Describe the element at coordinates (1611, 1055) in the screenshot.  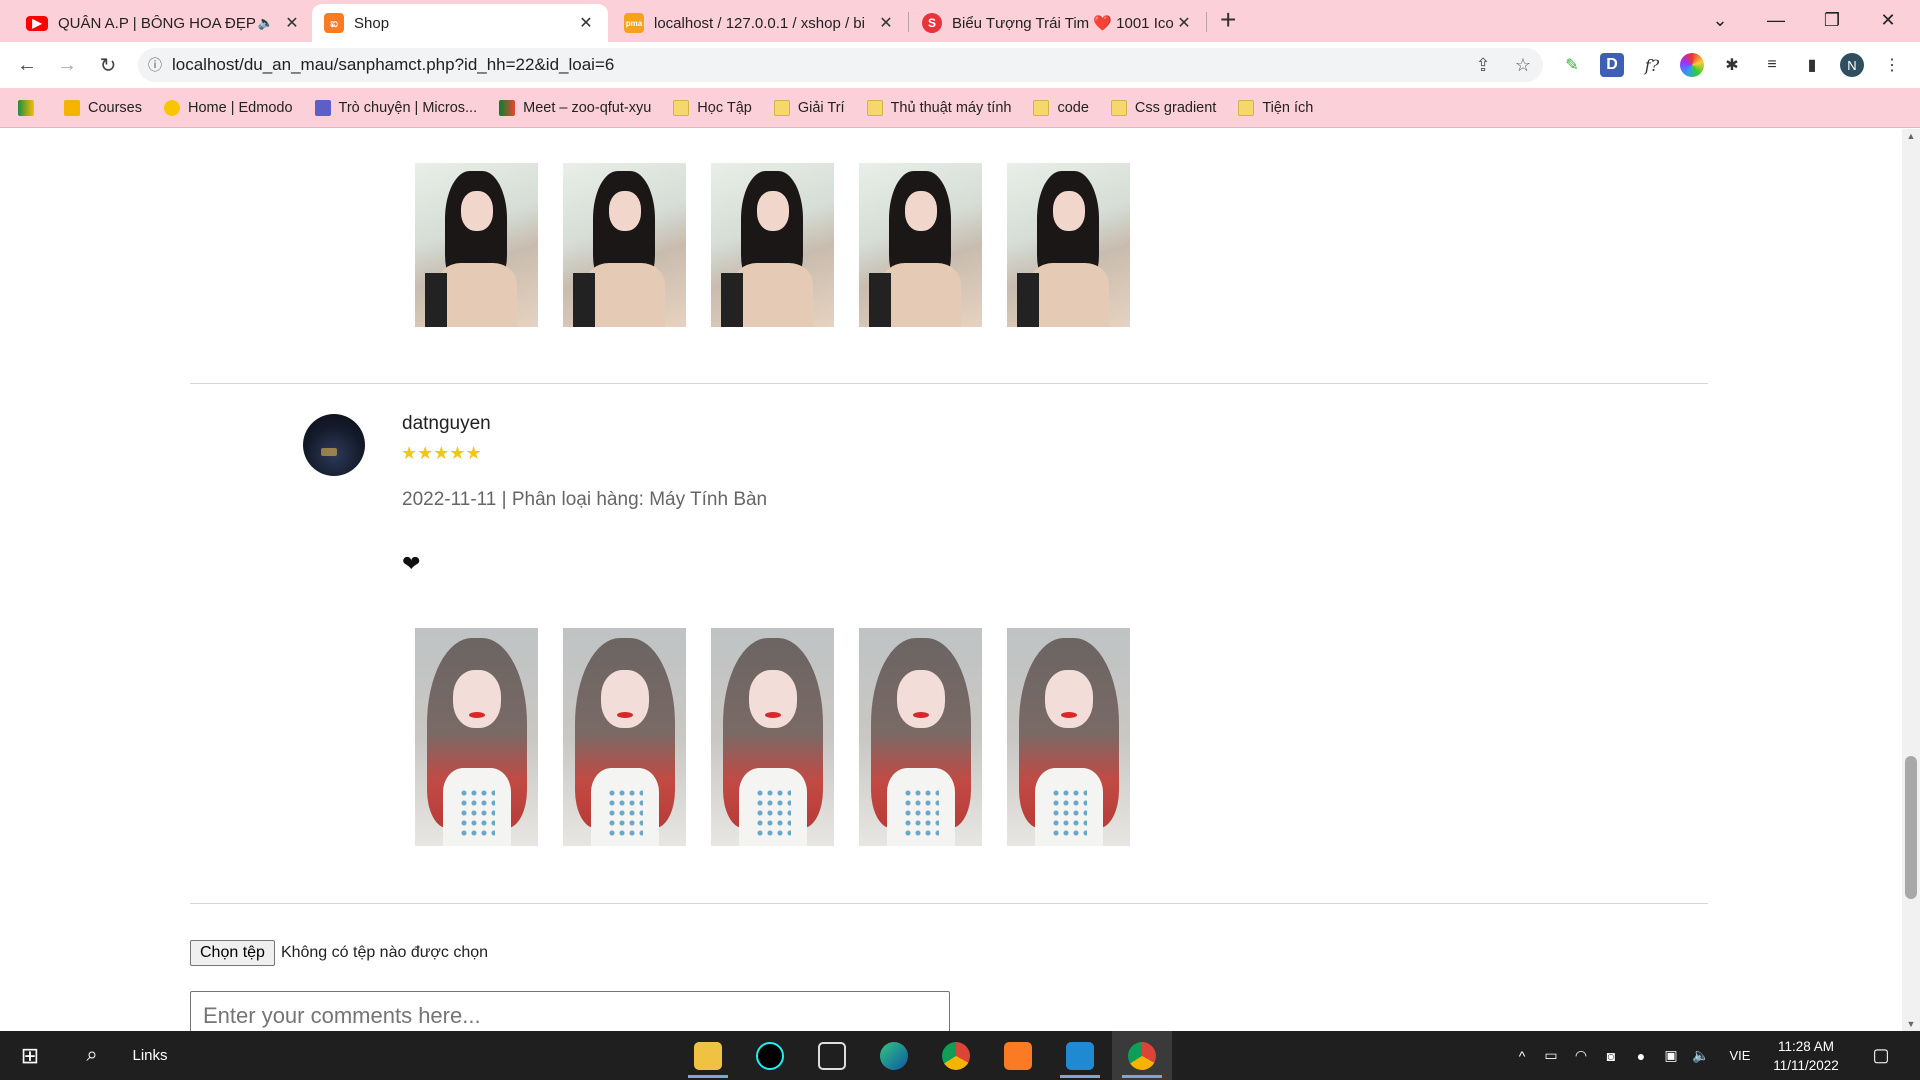
I see `camera-icon: ◙` at that location.